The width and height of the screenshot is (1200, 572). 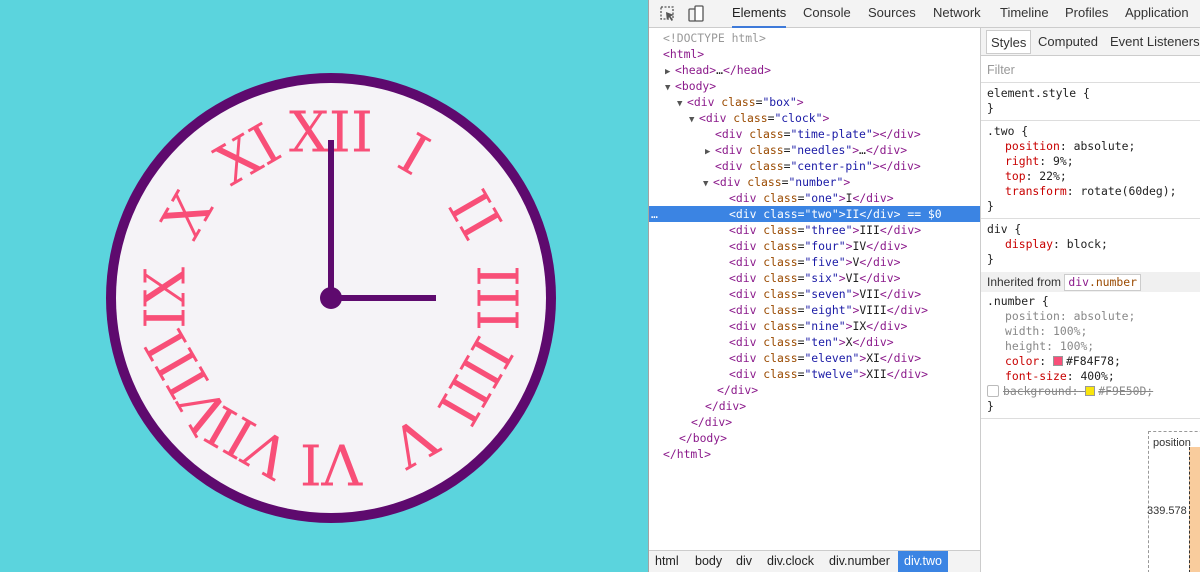 I want to click on prop-name: transform, so click(x=1036, y=191).